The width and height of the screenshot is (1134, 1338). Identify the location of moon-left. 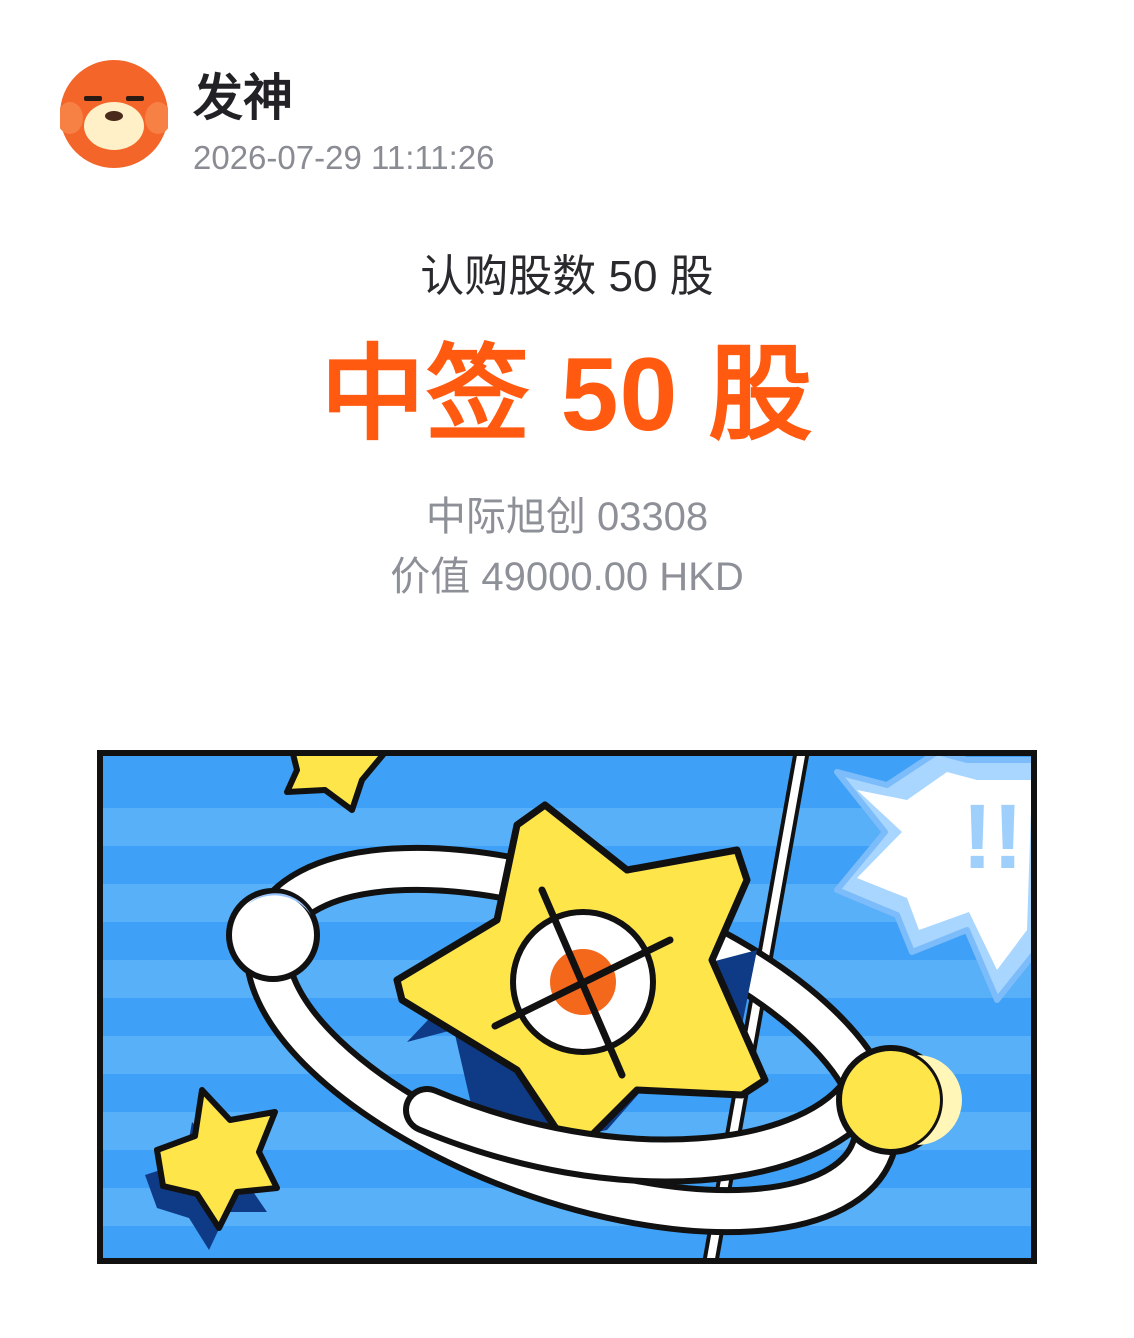
(273, 935).